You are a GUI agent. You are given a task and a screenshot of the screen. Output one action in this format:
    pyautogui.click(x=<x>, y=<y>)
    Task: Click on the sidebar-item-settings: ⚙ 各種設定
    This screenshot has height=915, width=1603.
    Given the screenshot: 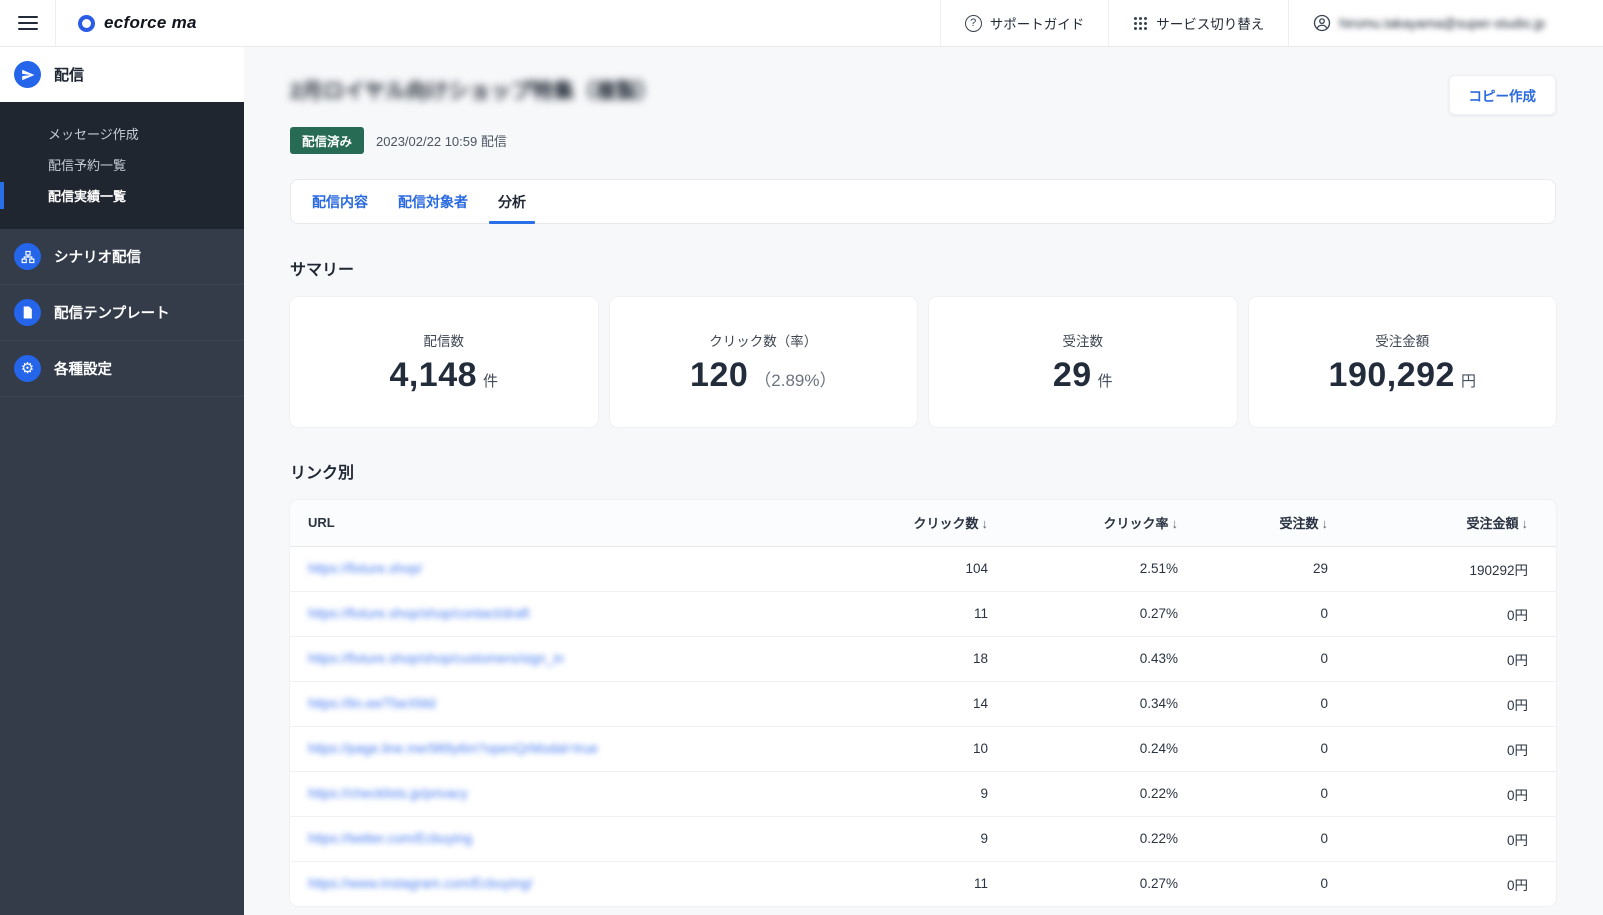 What is the action you would take?
    pyautogui.click(x=122, y=369)
    